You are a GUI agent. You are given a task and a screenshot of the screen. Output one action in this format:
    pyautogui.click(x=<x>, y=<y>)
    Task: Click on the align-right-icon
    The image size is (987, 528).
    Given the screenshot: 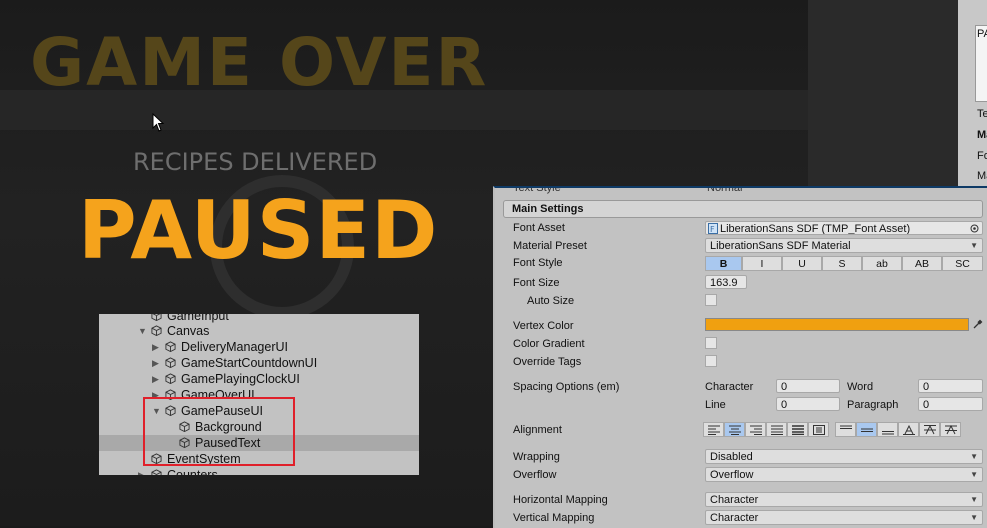 What is the action you would take?
    pyautogui.click(x=756, y=430)
    